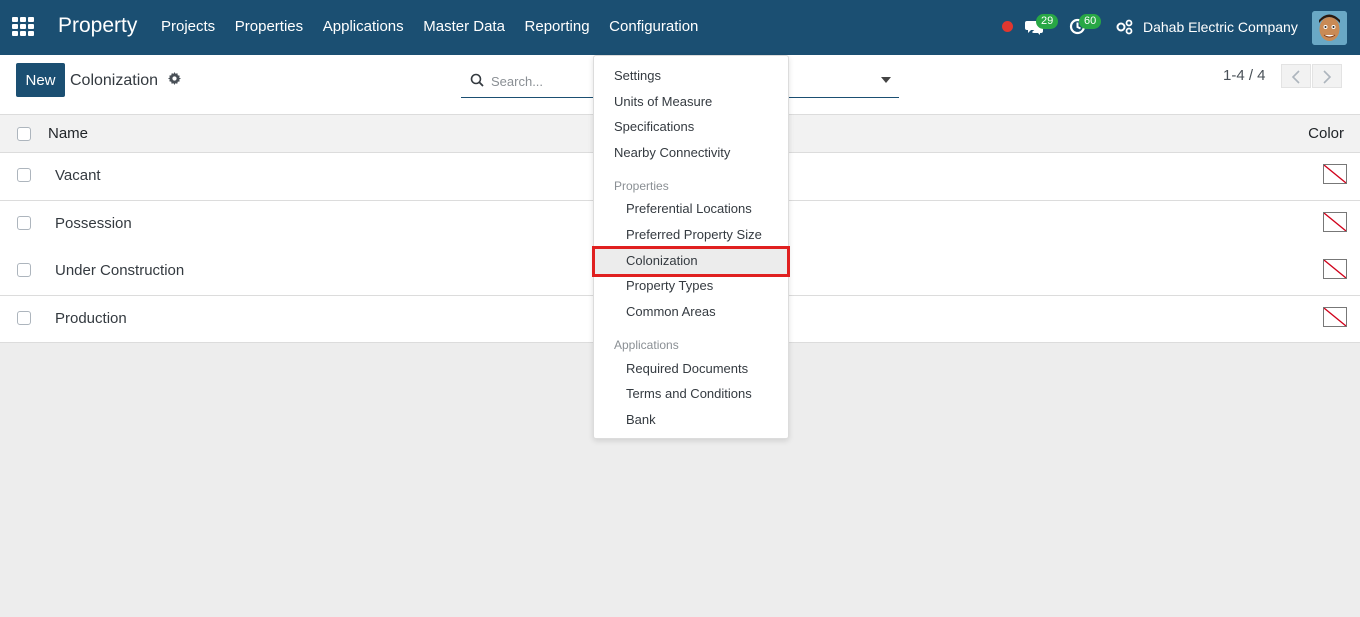 This screenshot has height=617, width=1360. What do you see at coordinates (68, 133) in the screenshot?
I see `column-header-name: Name` at bounding box center [68, 133].